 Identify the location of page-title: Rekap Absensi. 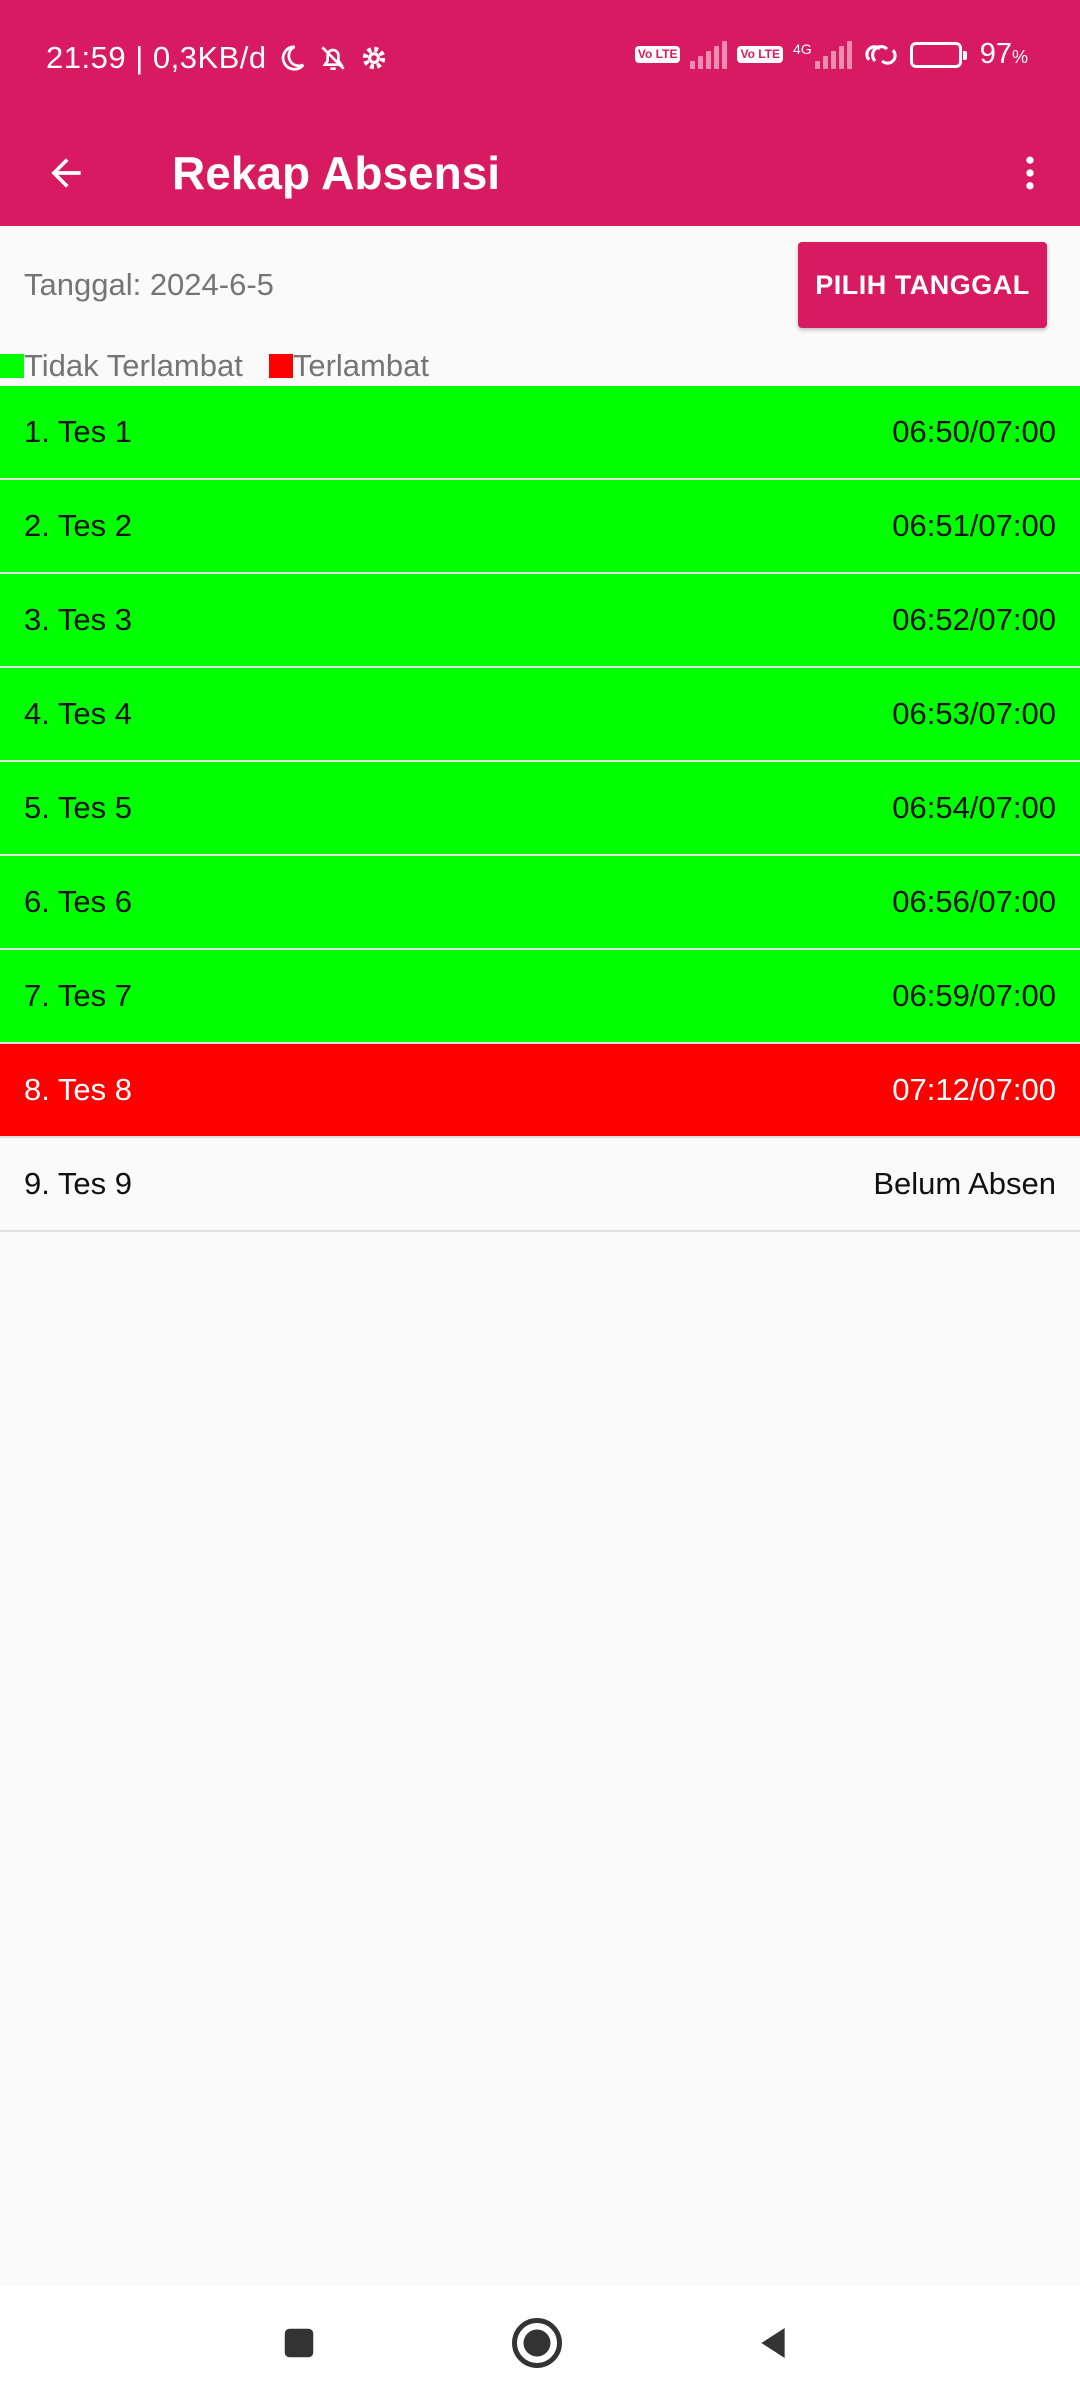
(336, 173).